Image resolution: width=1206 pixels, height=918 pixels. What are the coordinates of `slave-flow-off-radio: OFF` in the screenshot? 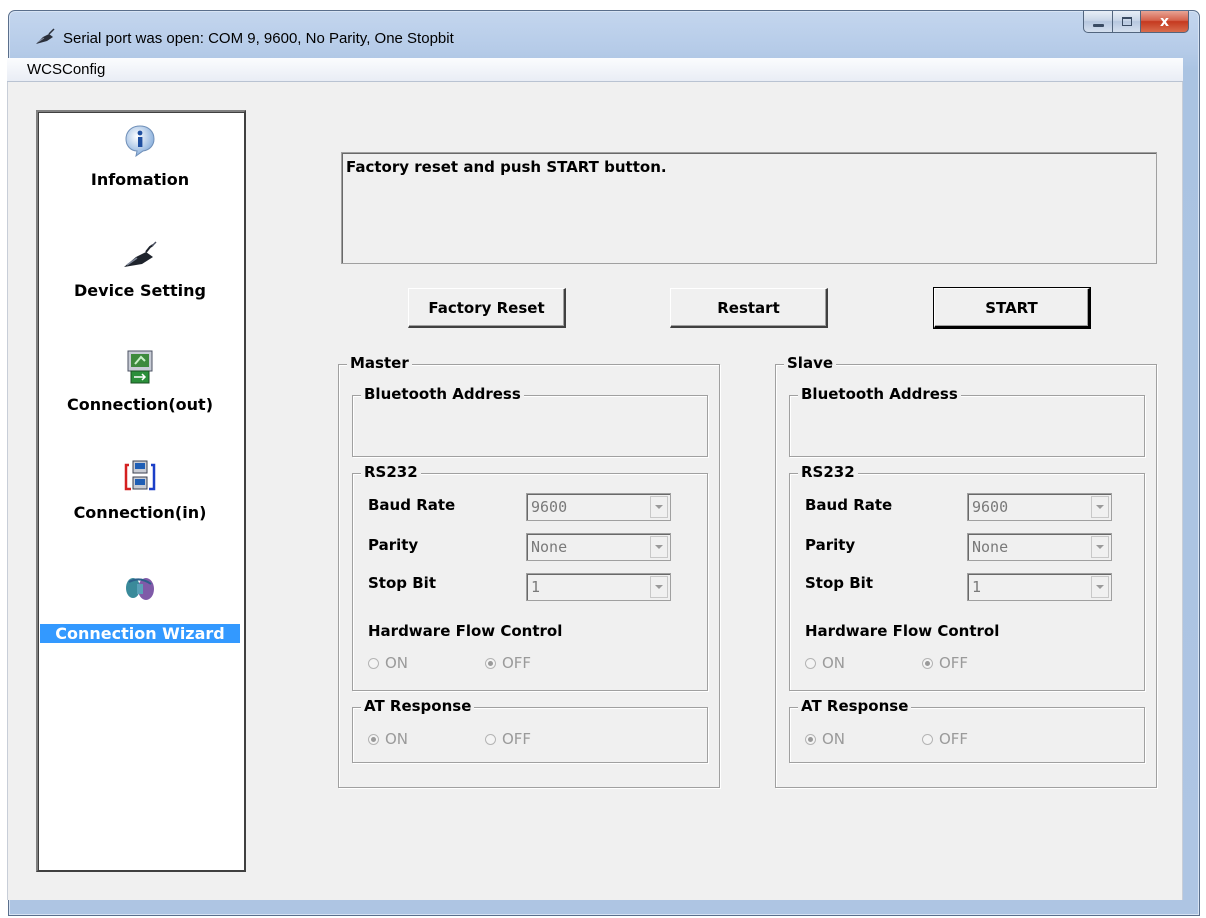 It's located at (945, 663).